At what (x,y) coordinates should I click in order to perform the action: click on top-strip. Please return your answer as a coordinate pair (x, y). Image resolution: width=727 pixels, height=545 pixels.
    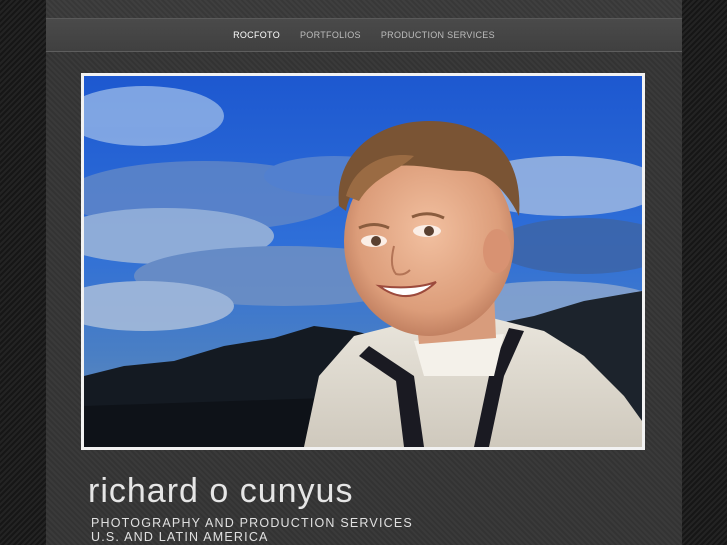
    Looking at the image, I should click on (364, 9).